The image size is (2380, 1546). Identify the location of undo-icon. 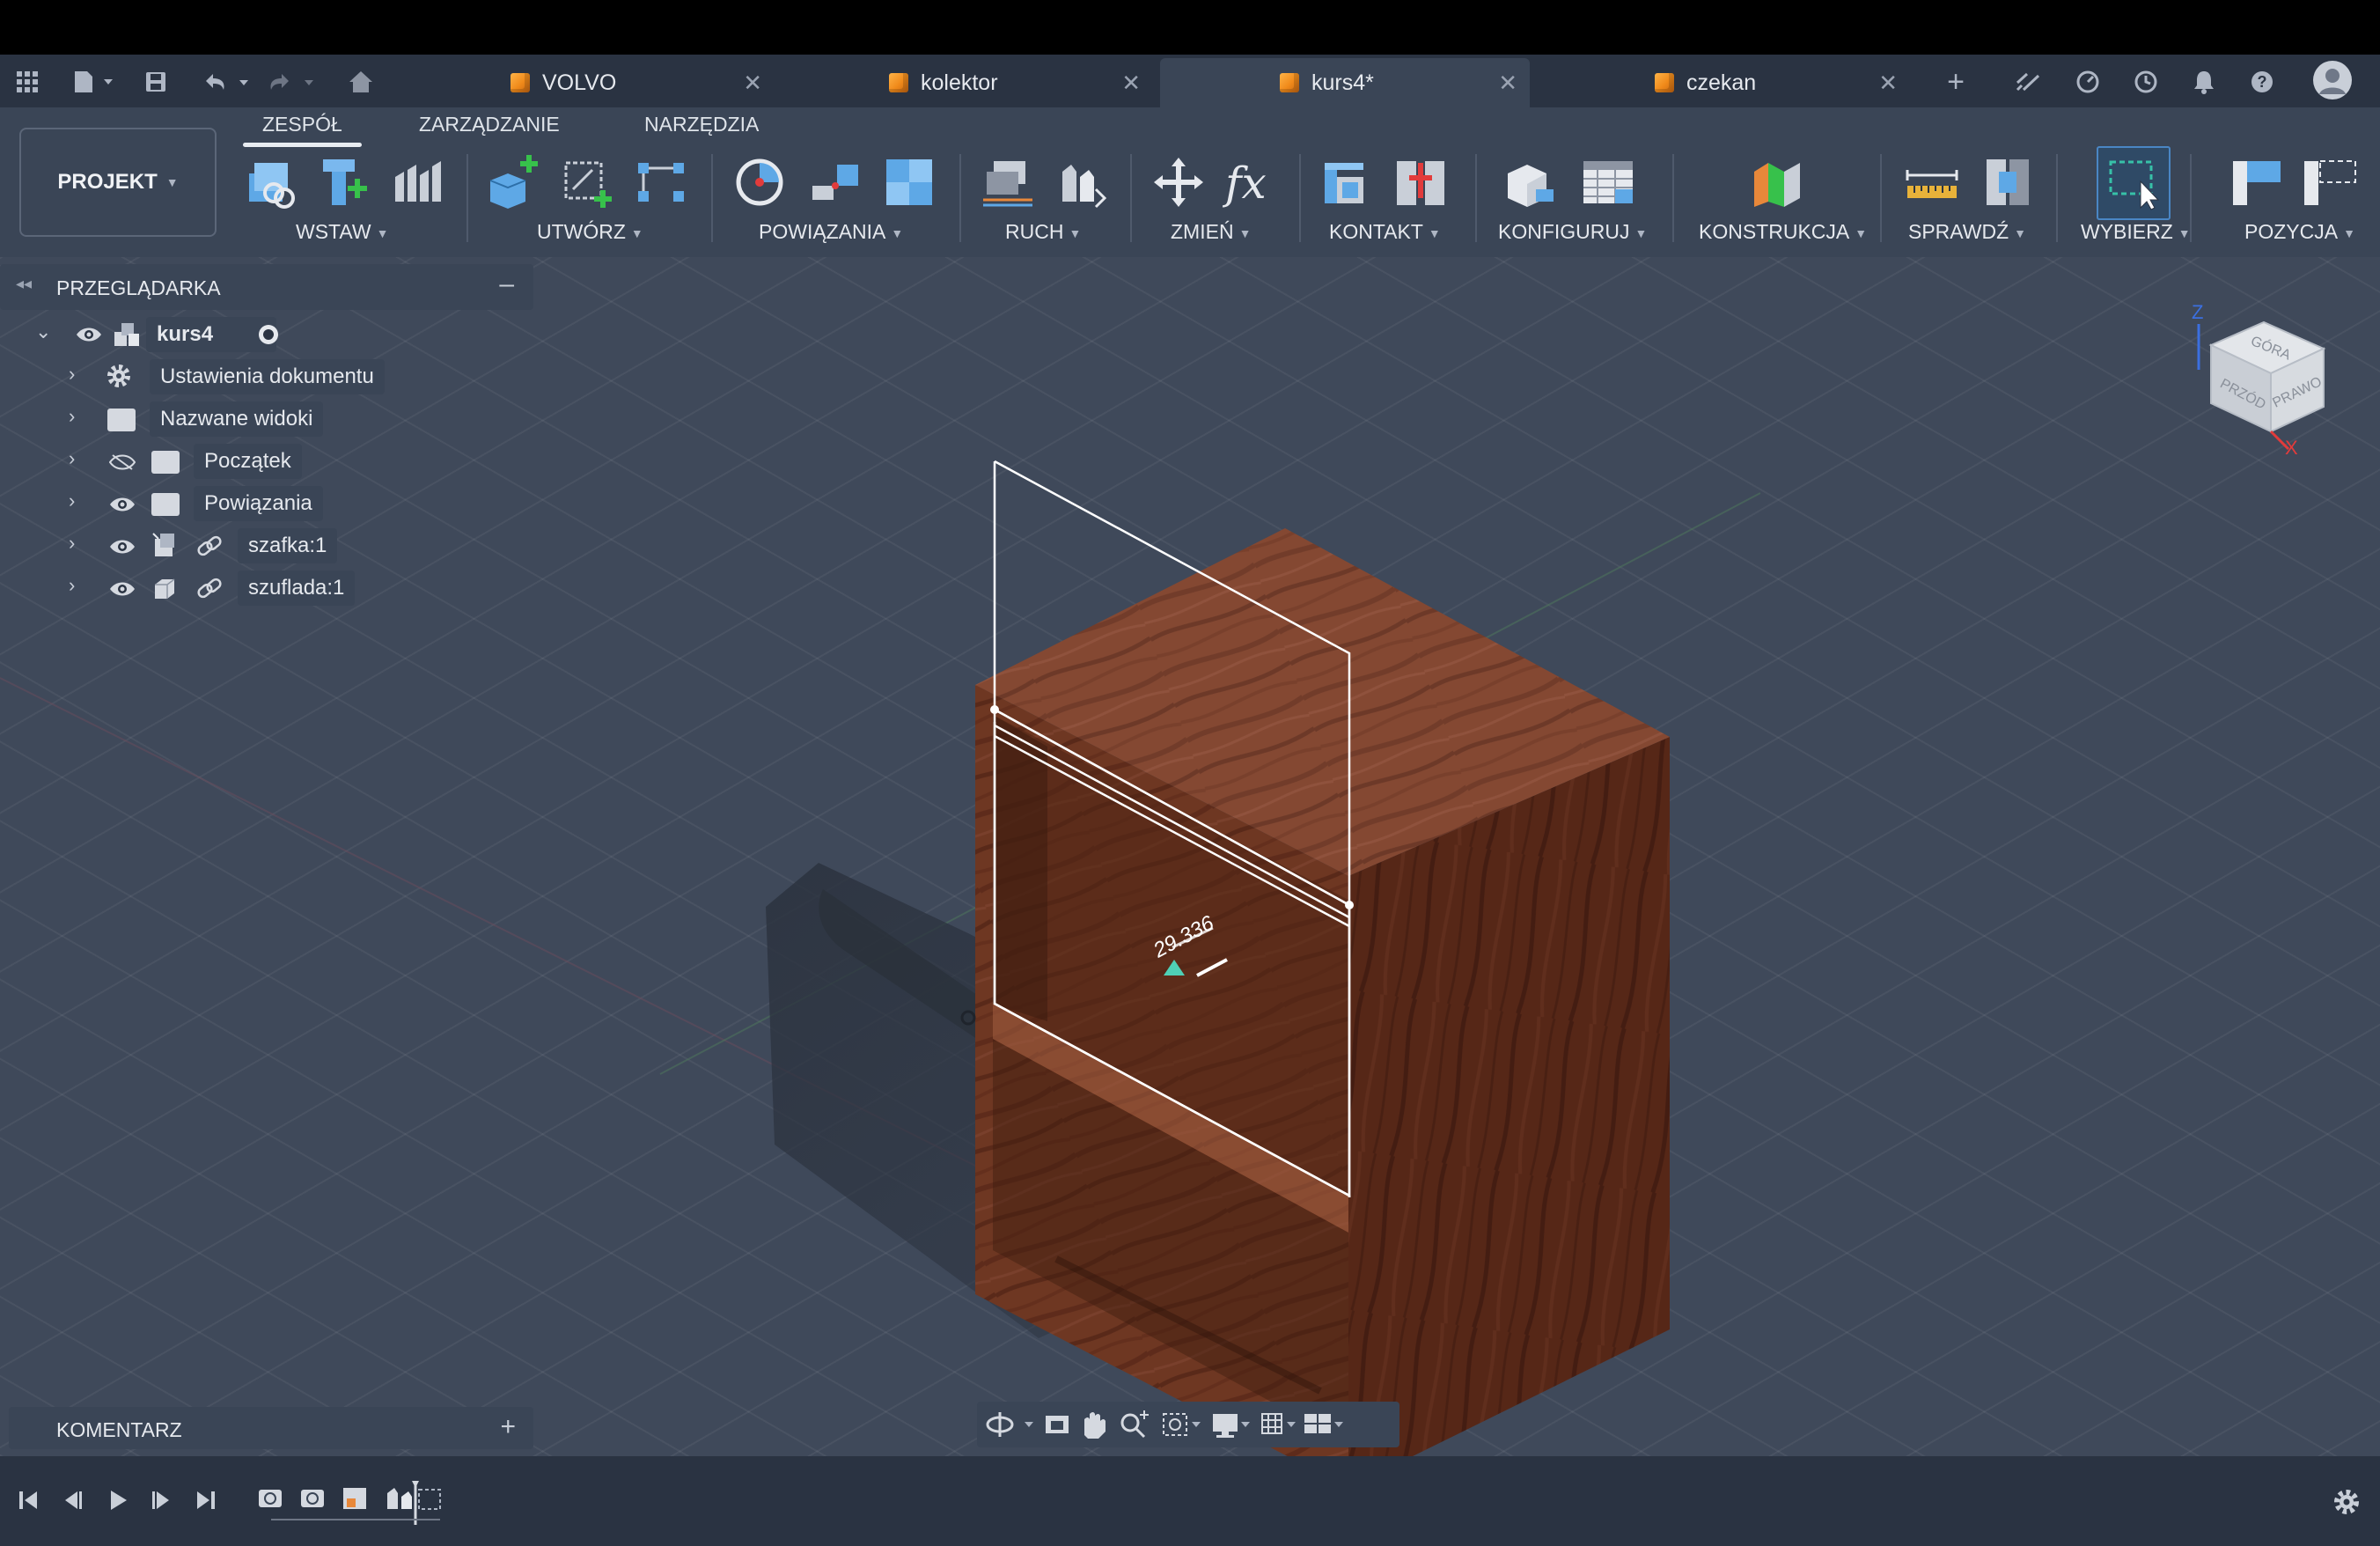
(225, 82).